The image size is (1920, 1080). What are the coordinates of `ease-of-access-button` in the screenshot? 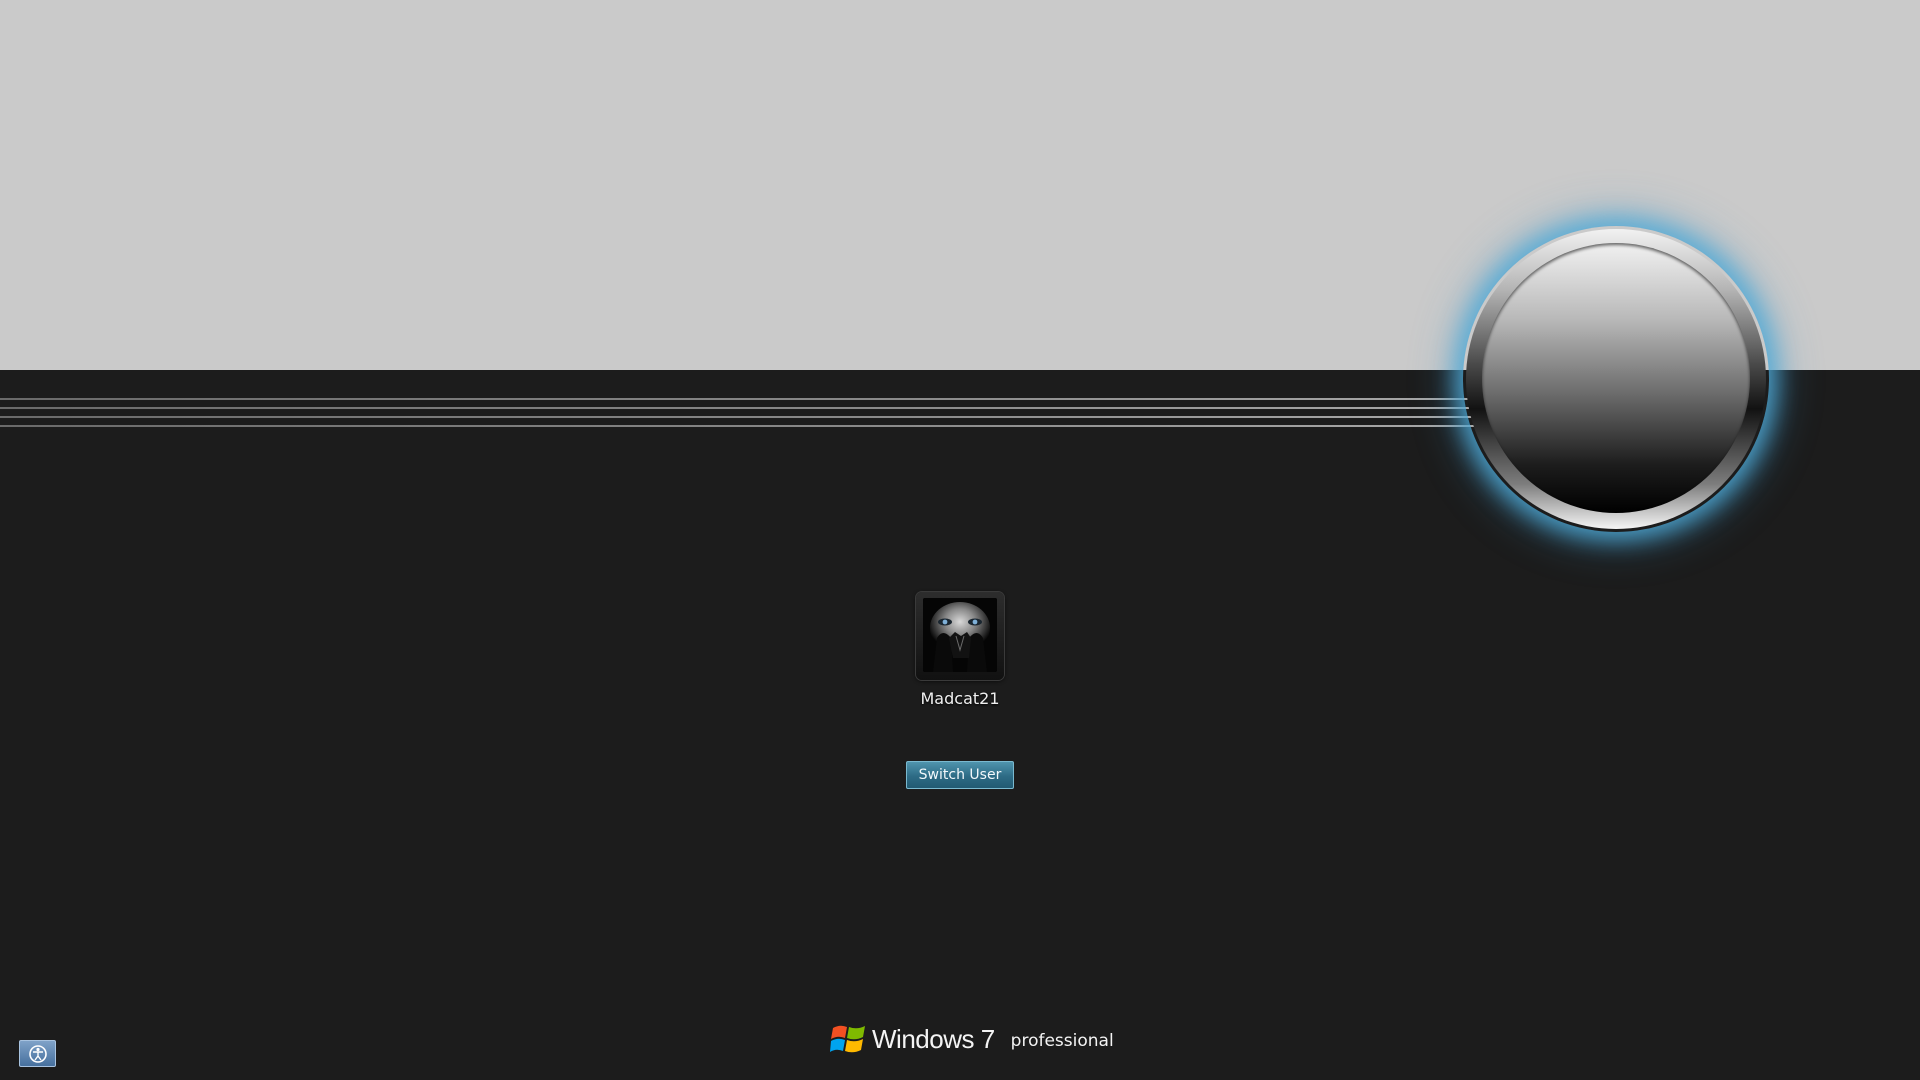 It's located at (37, 1053).